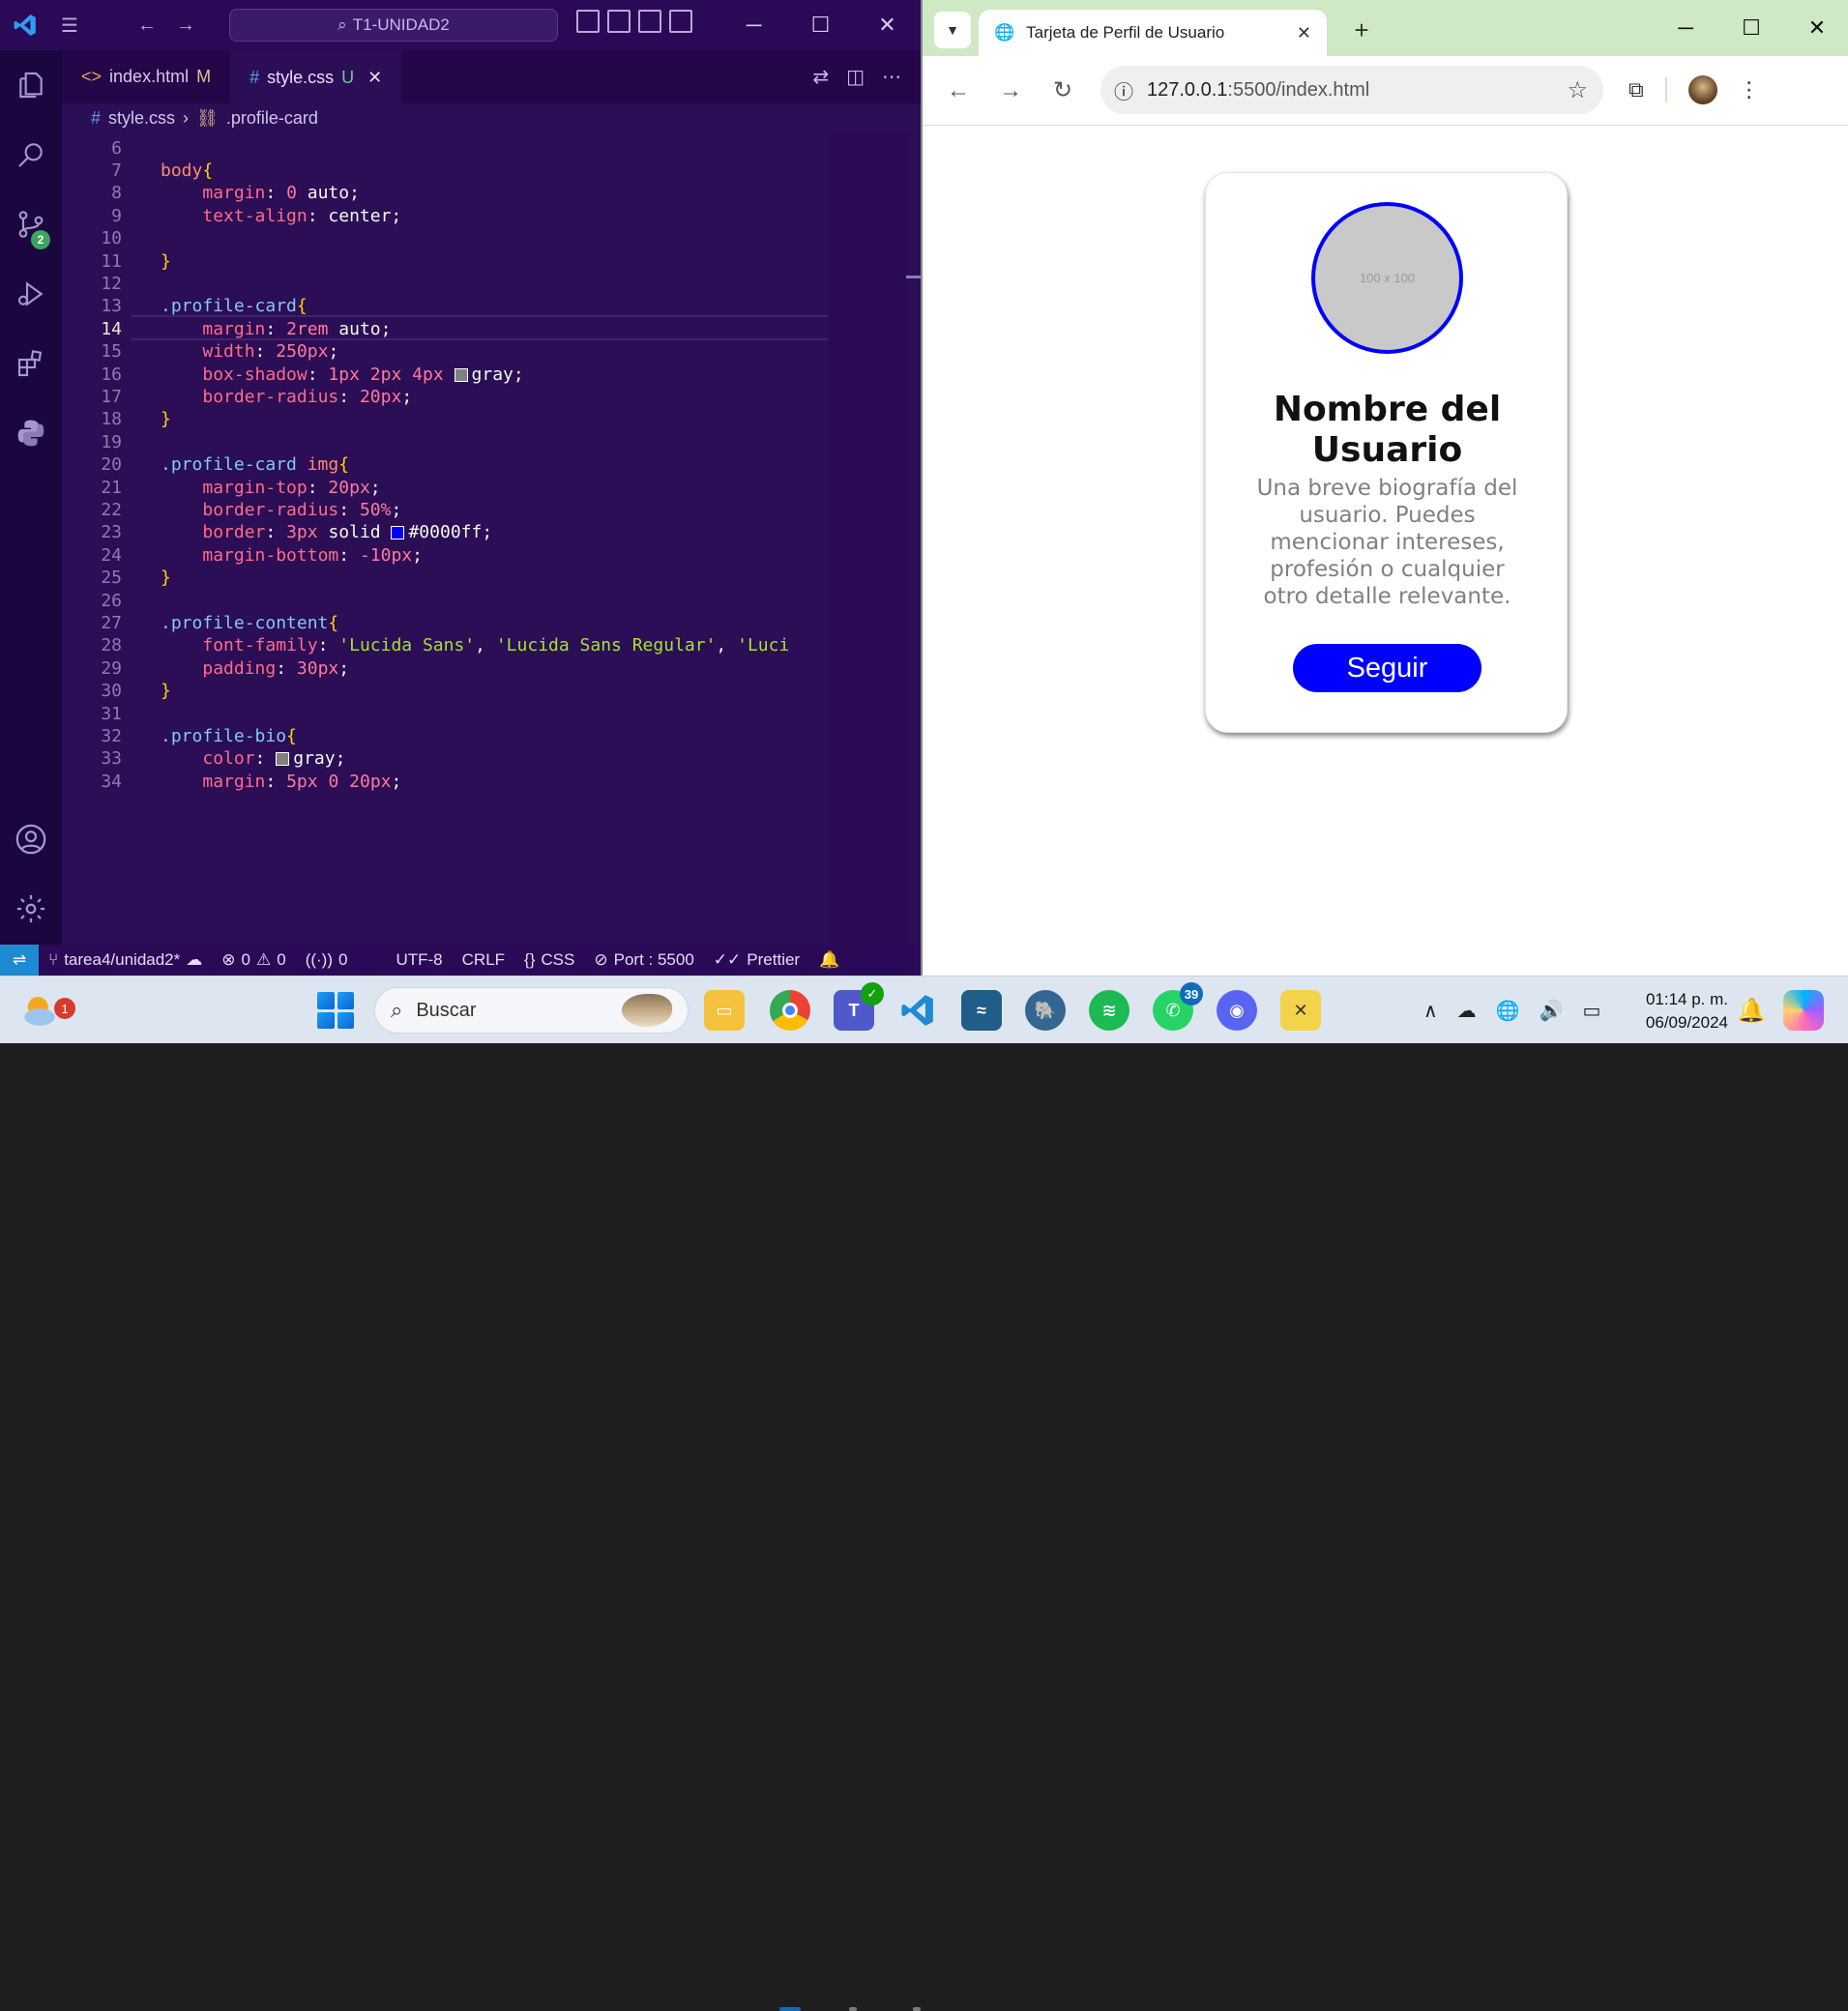 Image resolution: width=1848 pixels, height=2011 pixels. What do you see at coordinates (112, 645) in the screenshot?
I see `line-number: 28` at bounding box center [112, 645].